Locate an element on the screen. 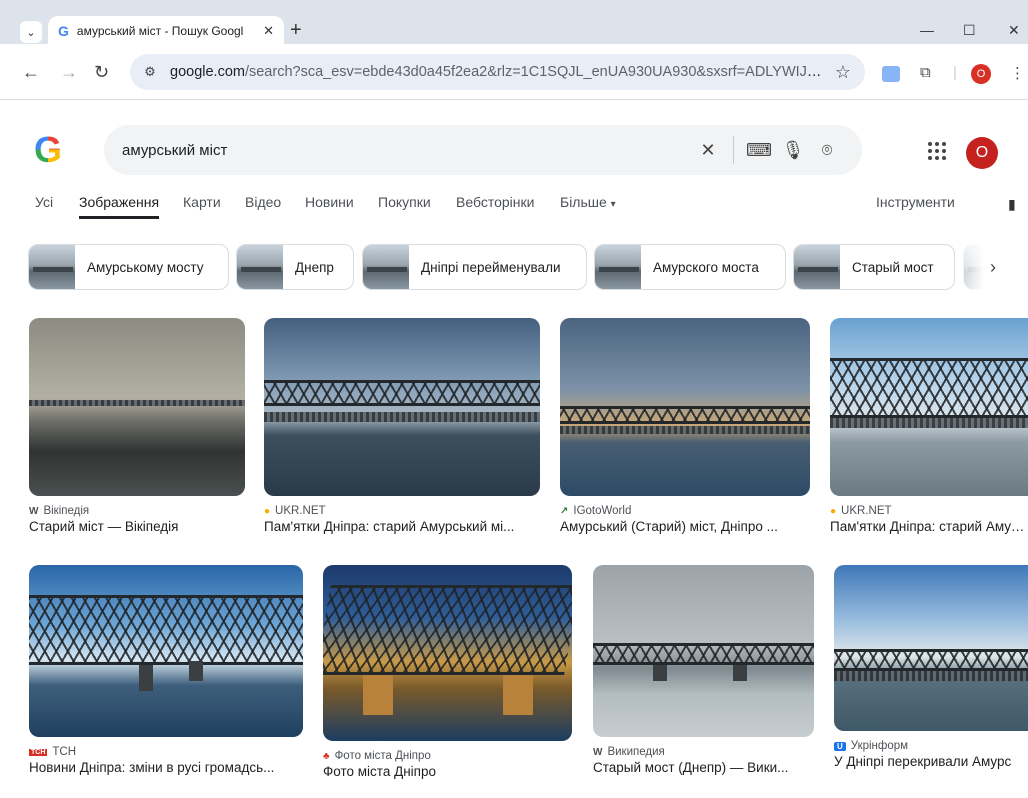  new-tab-icon: + is located at coordinates (296, 30).